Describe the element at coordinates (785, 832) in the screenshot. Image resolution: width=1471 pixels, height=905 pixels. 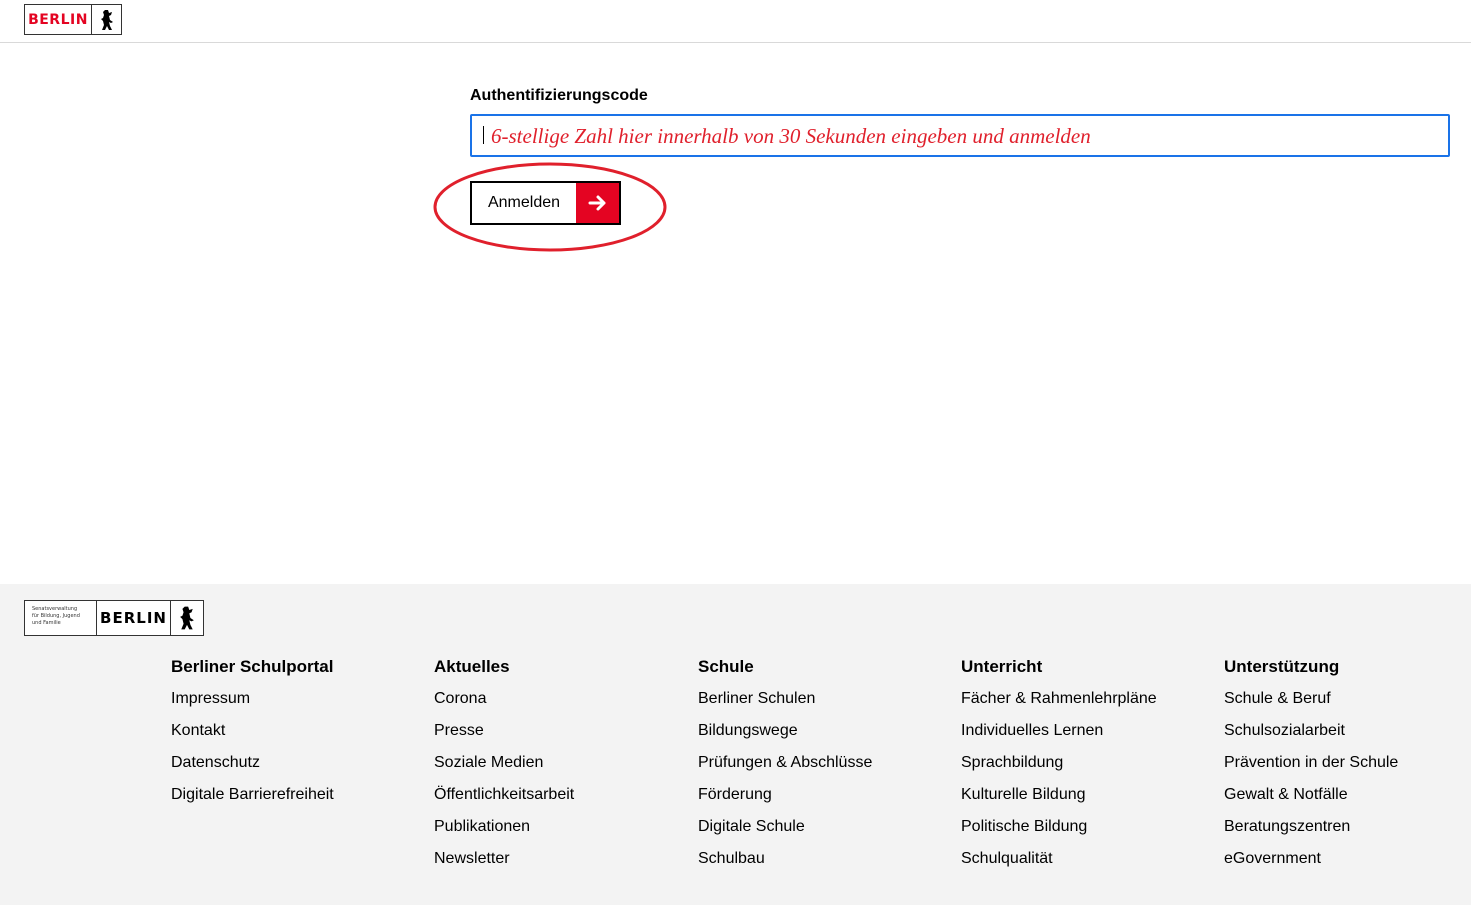
I see `footer-link: Digitale Schule` at that location.